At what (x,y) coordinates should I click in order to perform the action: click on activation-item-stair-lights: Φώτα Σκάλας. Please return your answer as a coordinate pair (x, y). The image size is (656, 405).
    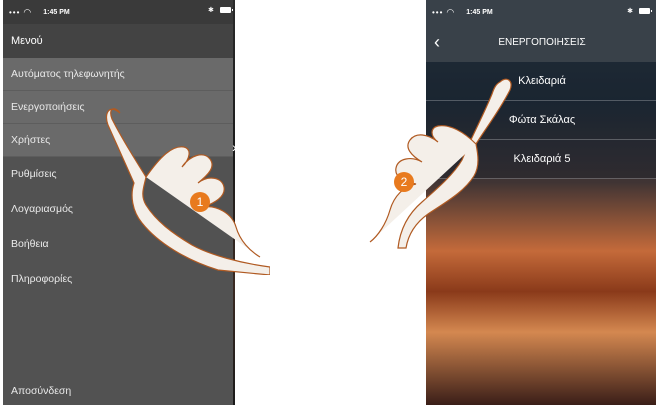
    Looking at the image, I should click on (541, 120).